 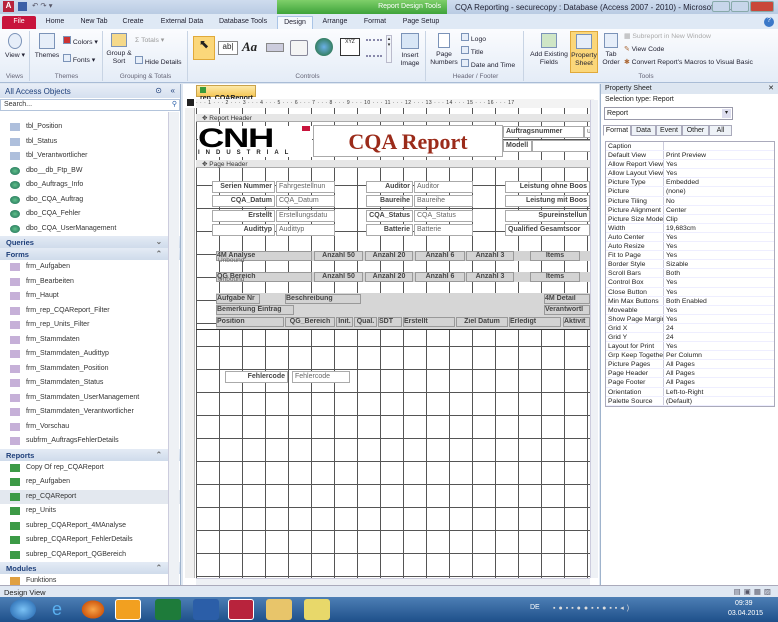 I want to click on themes-button: Themes, so click(x=47, y=46).